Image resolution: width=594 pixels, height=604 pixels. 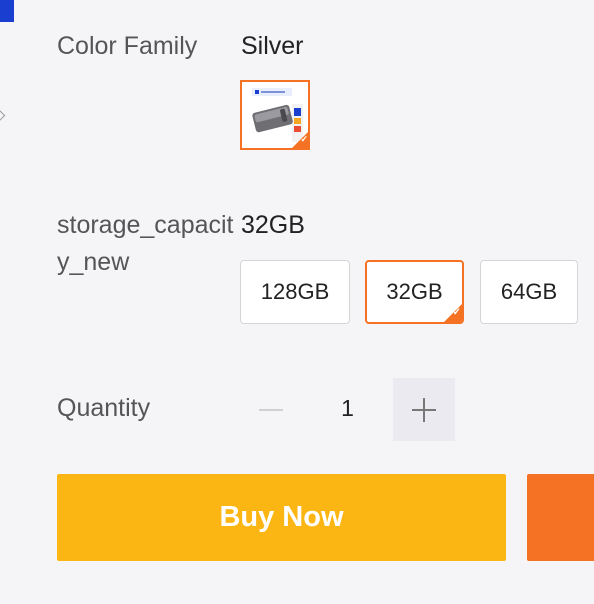 I want to click on storage-capacity-value: 32GB, so click(x=273, y=225).